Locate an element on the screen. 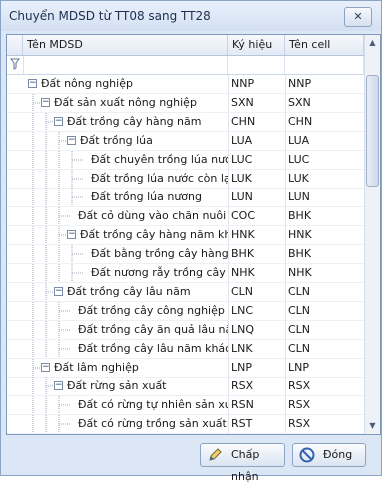  row-name-cell: − Đất trồng lúa is located at coordinates (117, 140).